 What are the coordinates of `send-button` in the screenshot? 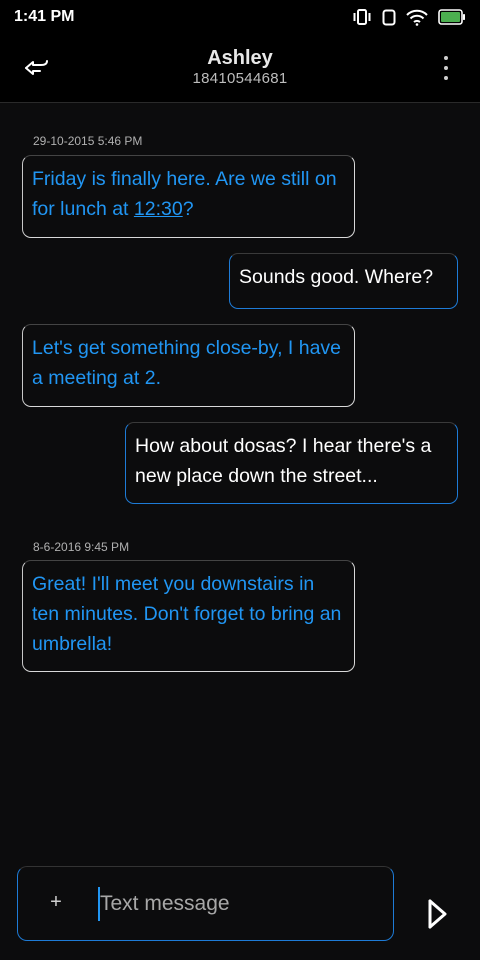 It's located at (437, 914).